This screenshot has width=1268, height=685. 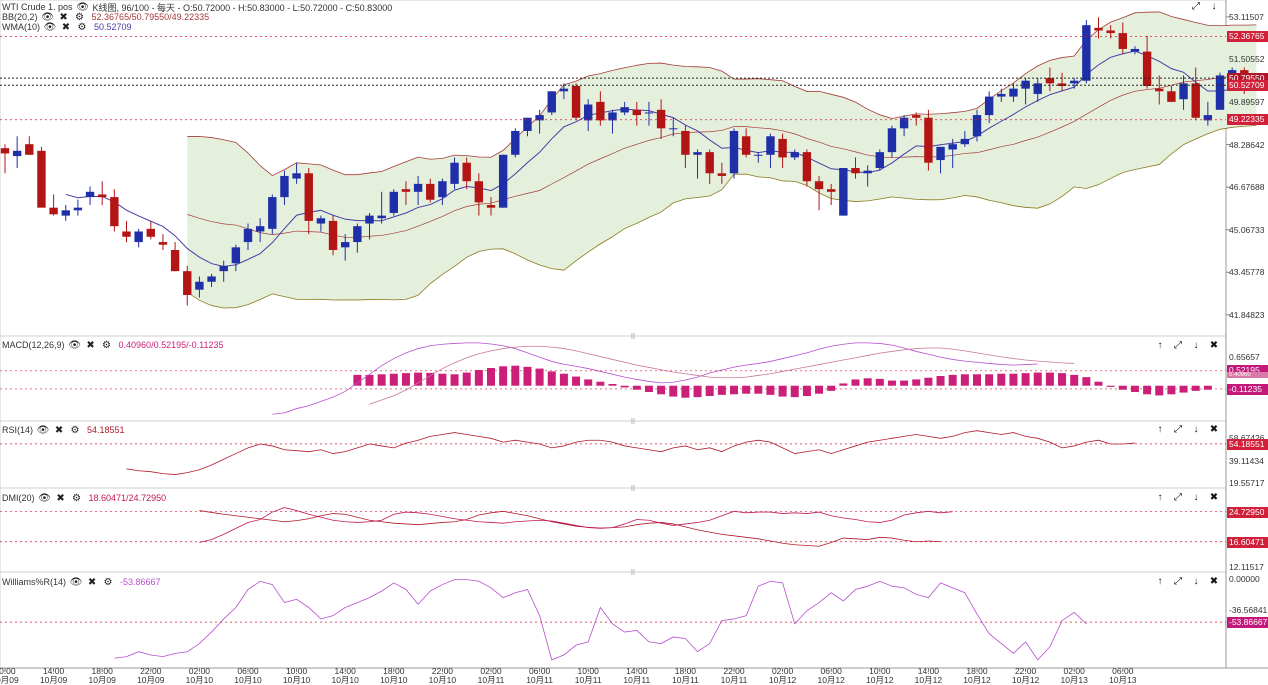 What do you see at coordinates (1025, 680) in the screenshot?
I see `time-tick-date: 10月12` at bounding box center [1025, 680].